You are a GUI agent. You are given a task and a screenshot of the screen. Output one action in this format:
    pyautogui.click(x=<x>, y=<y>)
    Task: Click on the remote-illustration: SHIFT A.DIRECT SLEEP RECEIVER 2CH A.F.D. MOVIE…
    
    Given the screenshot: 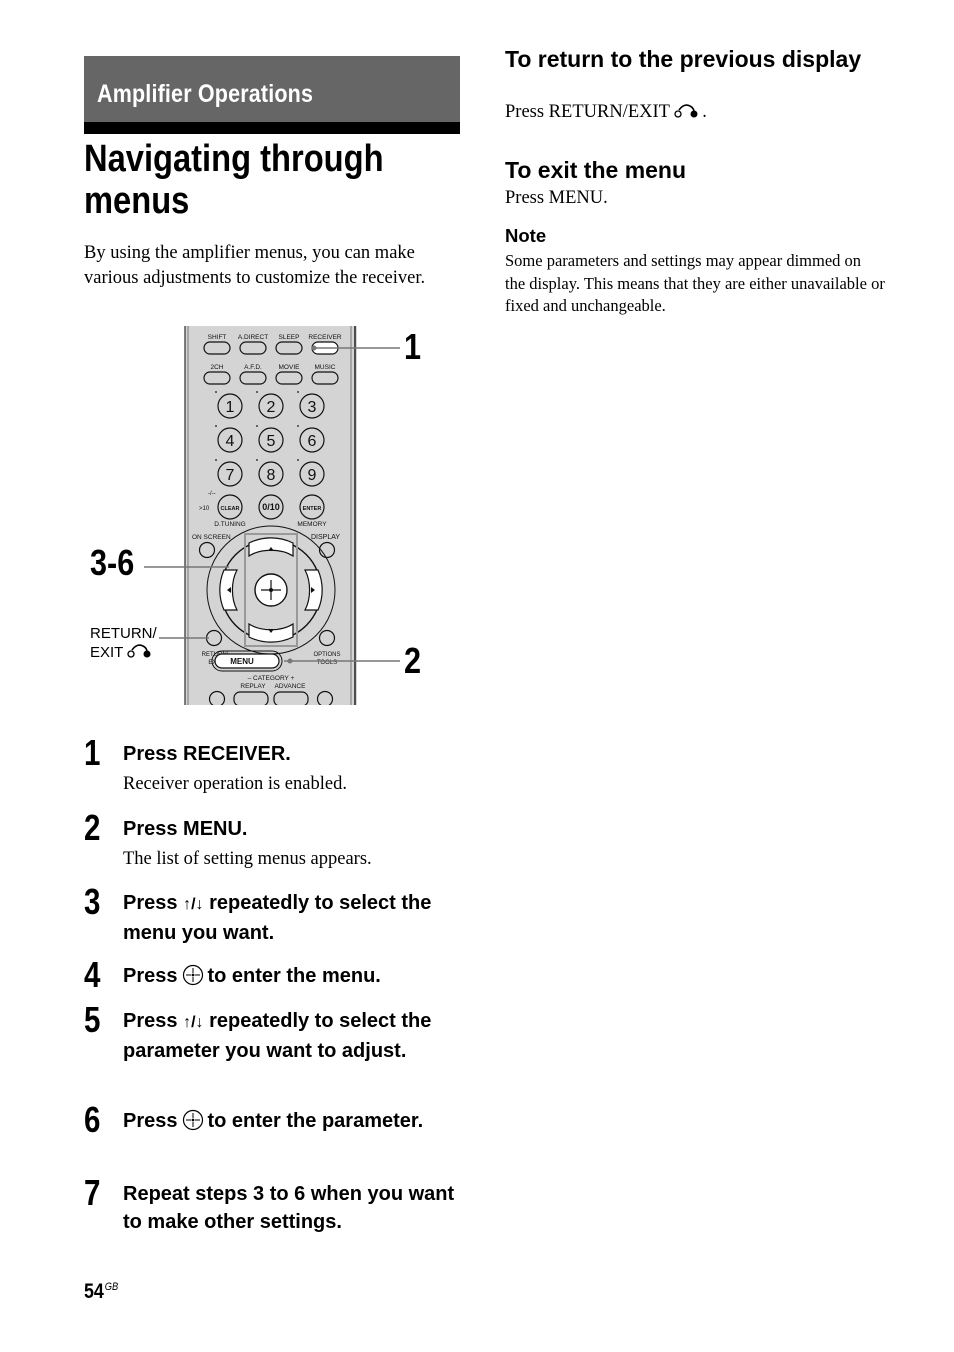 What is the action you would take?
    pyautogui.click(x=264, y=512)
    